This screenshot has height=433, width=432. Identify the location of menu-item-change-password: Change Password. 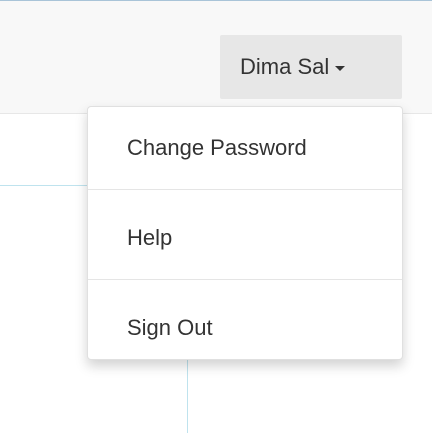
(245, 148).